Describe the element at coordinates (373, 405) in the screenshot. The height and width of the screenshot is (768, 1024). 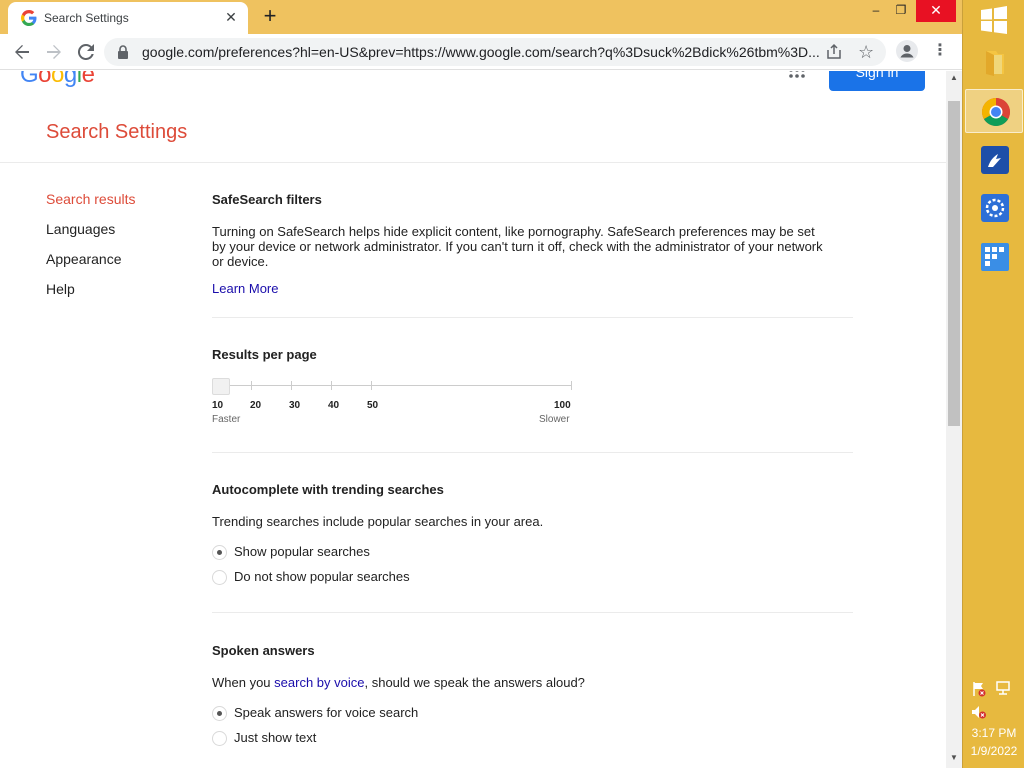
I see `slider-label-50: 50` at that location.